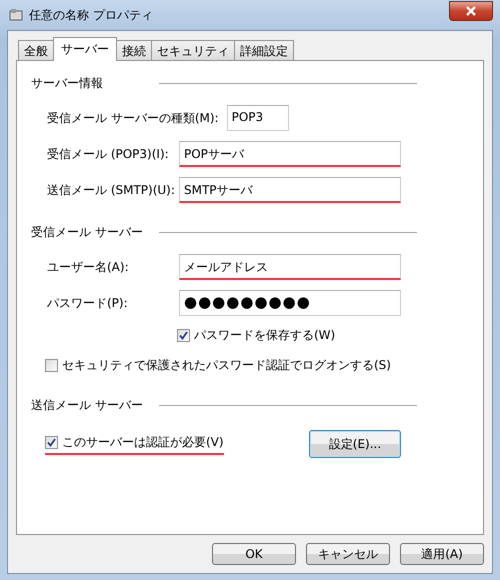 Image resolution: width=500 pixels, height=580 pixels. I want to click on tab: 全般, so click(36, 50).